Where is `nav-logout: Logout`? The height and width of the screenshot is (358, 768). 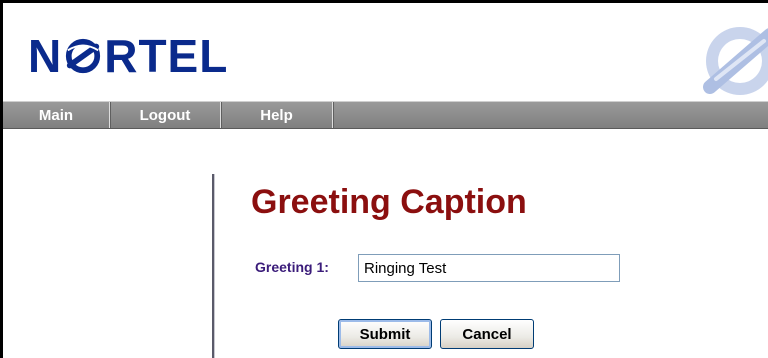 nav-logout: Logout is located at coordinates (165, 115).